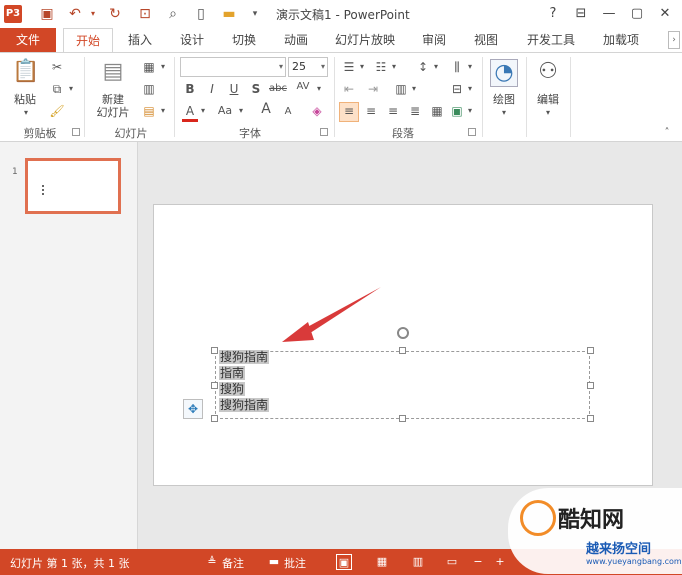 The image size is (682, 575). Describe the element at coordinates (295, 563) in the screenshot. I see `comments-button: 批注` at that location.